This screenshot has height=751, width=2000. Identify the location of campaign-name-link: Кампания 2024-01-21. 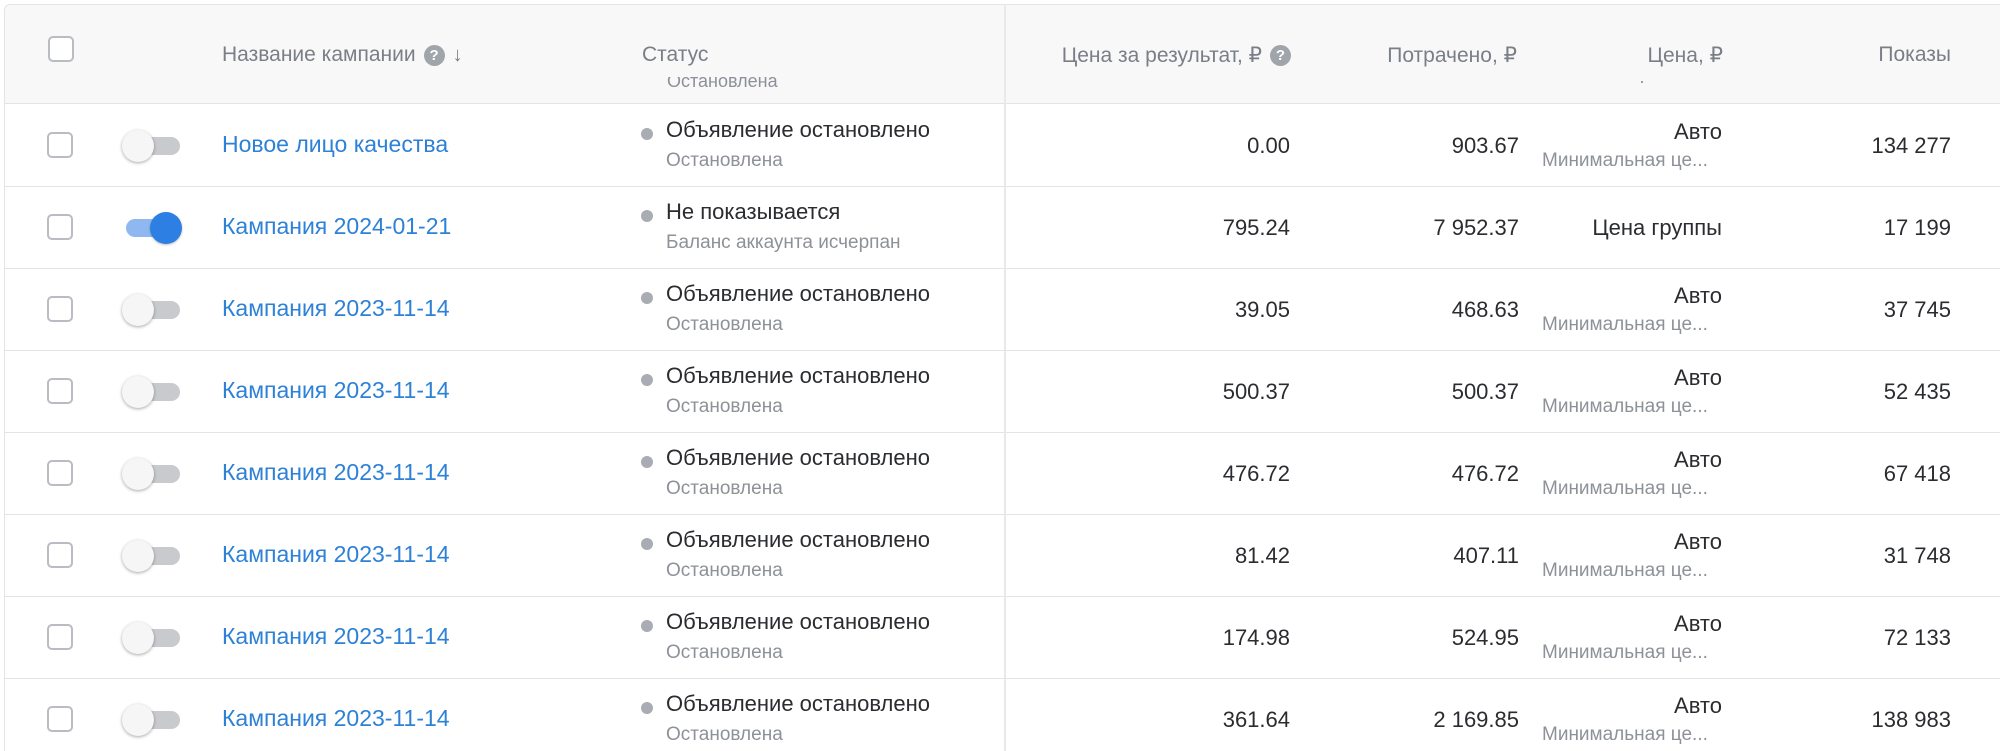
(336, 226).